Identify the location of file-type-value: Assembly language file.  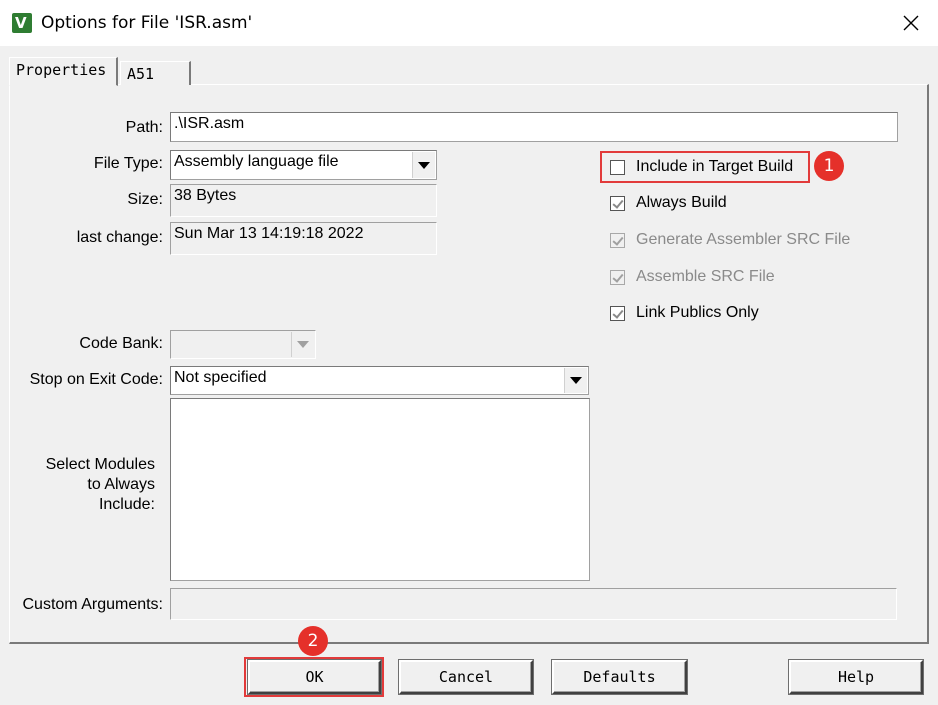
(256, 161).